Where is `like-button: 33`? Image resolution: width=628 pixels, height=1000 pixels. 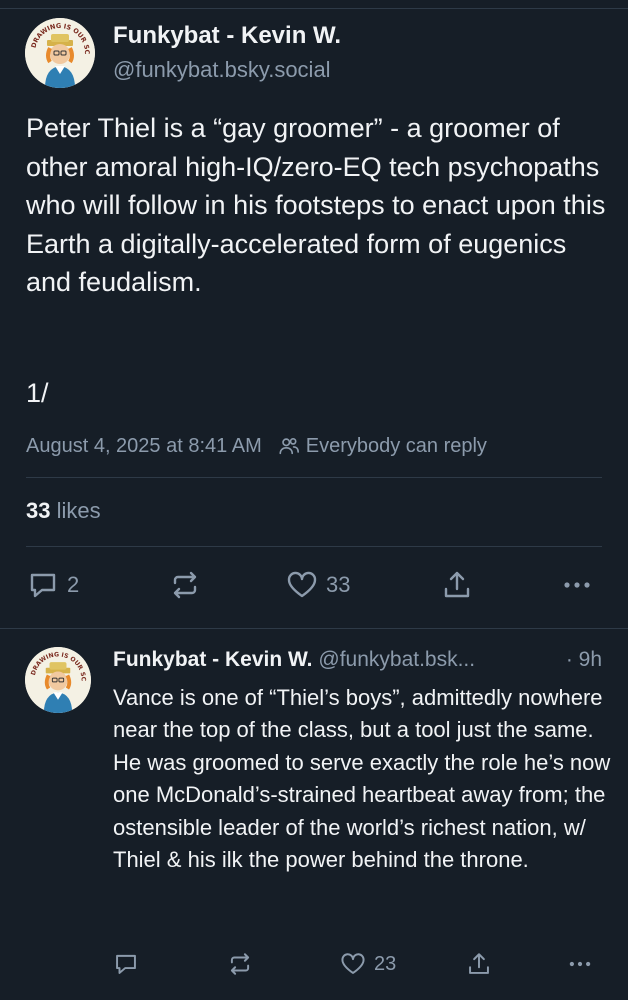
like-button: 33 is located at coordinates (318, 585).